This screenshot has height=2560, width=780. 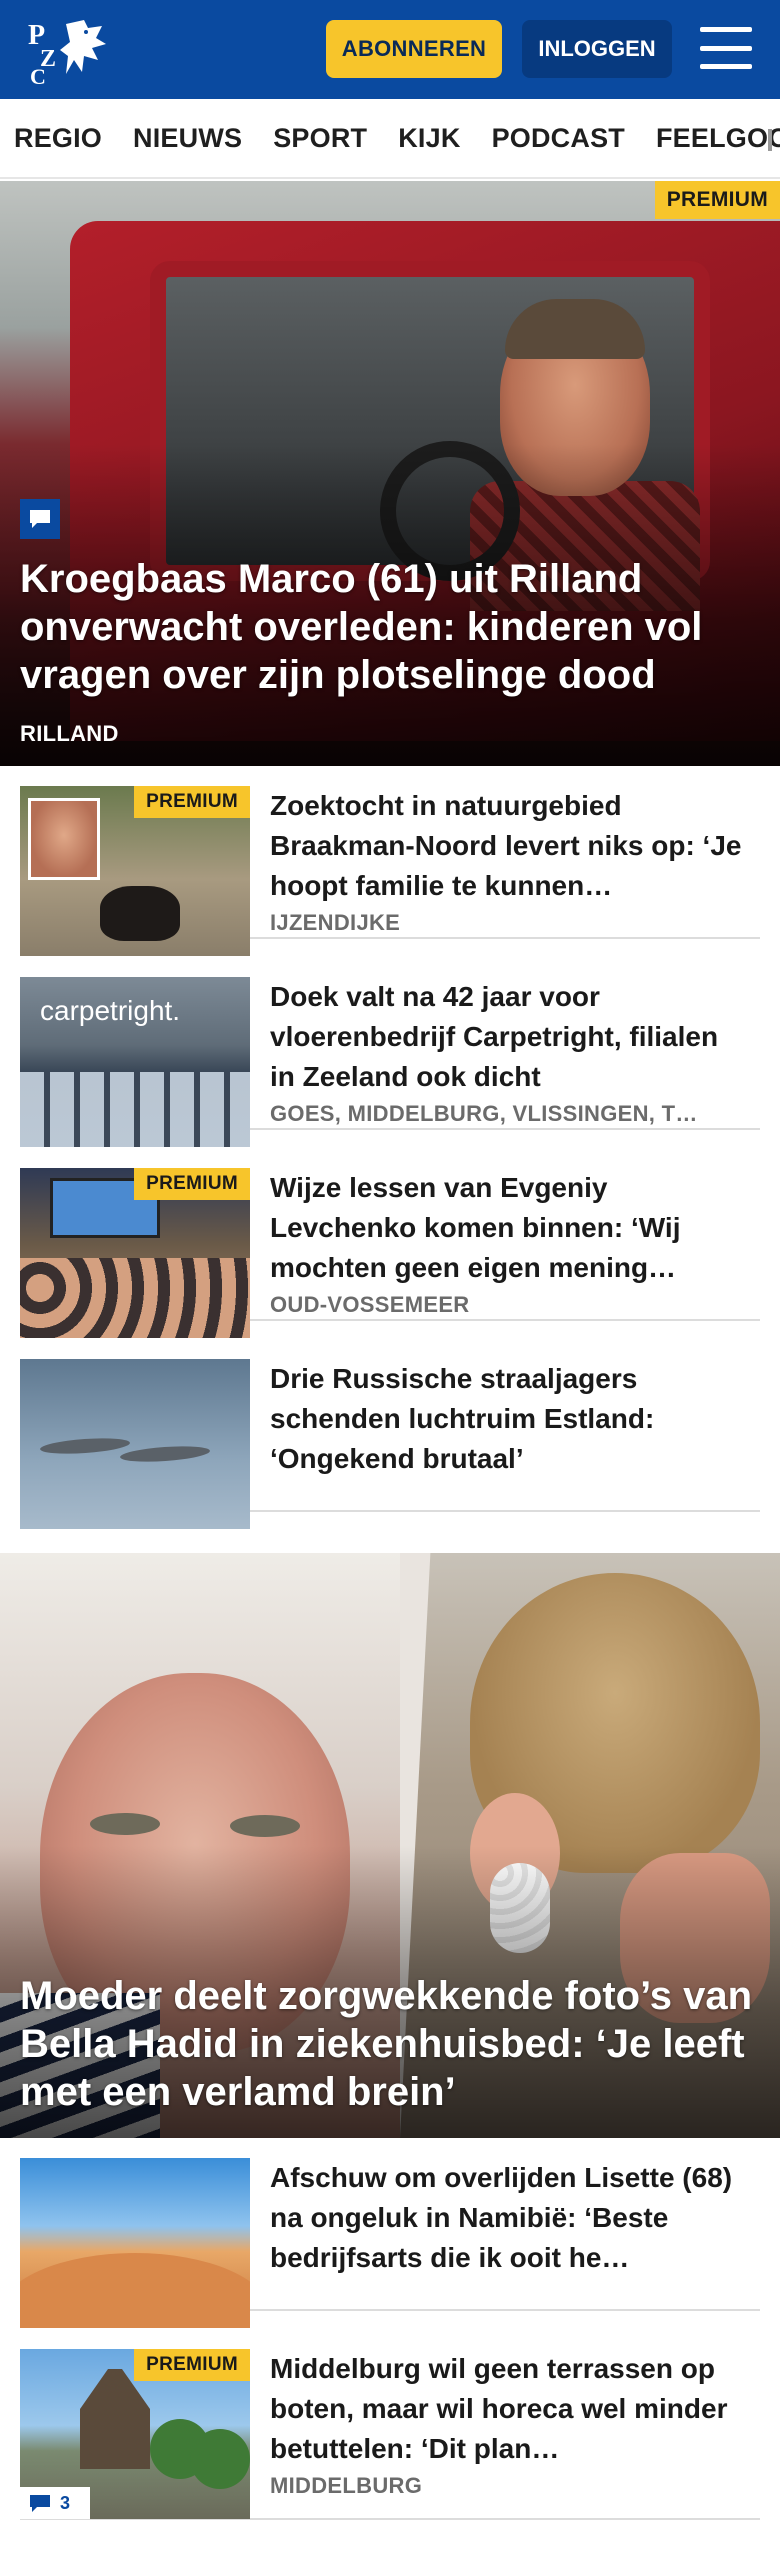 What do you see at coordinates (135, 1062) in the screenshot?
I see `article-thumbnail: carpetright.` at bounding box center [135, 1062].